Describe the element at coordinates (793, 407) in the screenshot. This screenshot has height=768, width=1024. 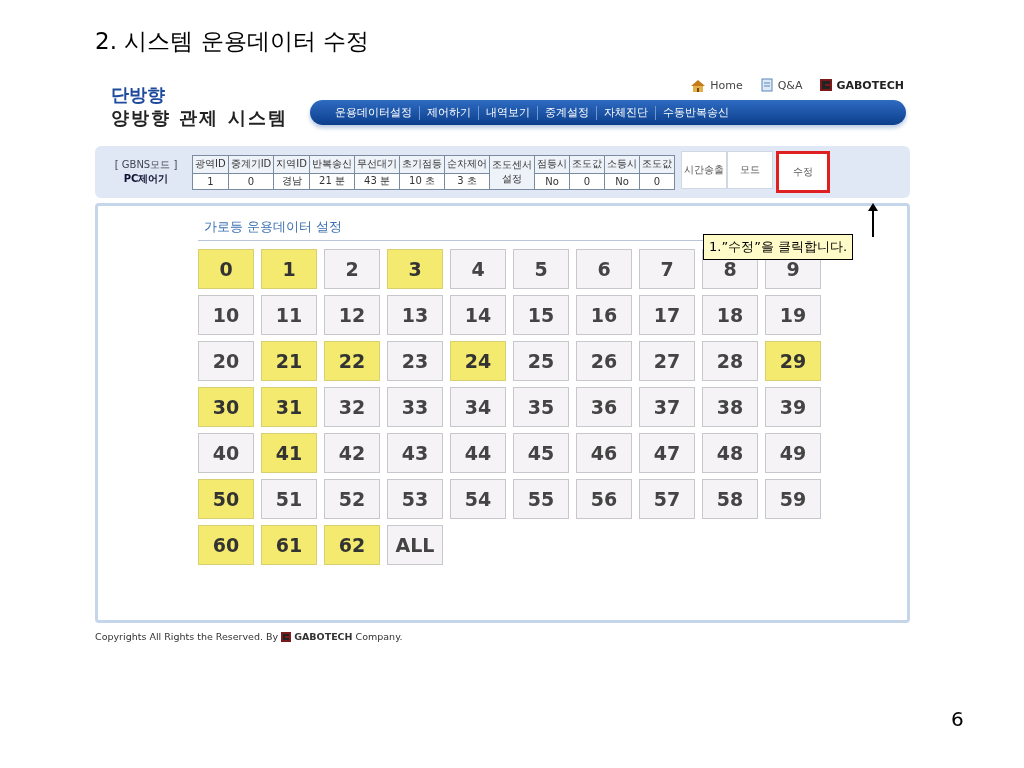
I see `number-tile: 39` at that location.